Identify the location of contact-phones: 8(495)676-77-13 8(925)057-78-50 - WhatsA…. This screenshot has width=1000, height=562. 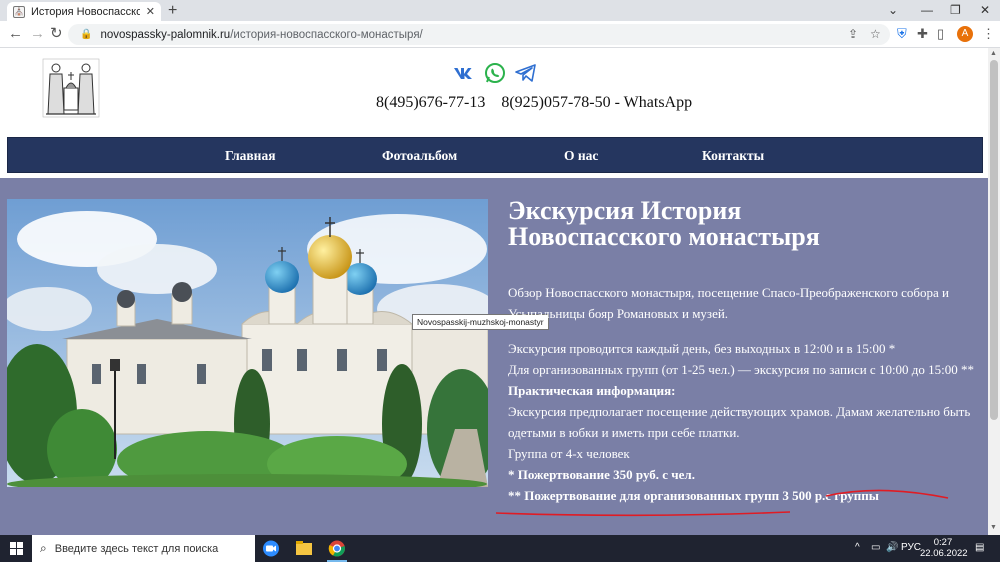
(534, 103).